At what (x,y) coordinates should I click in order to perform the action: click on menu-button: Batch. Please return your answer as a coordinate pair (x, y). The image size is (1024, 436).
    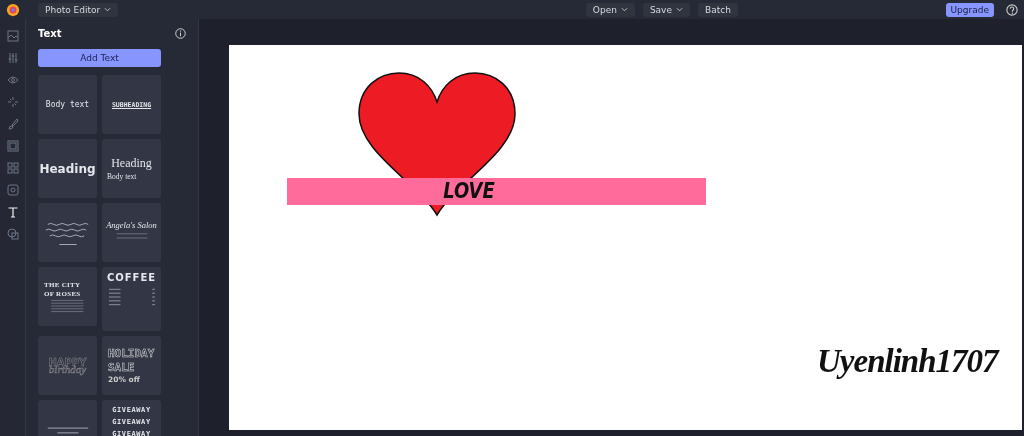
    Looking at the image, I should click on (717, 9).